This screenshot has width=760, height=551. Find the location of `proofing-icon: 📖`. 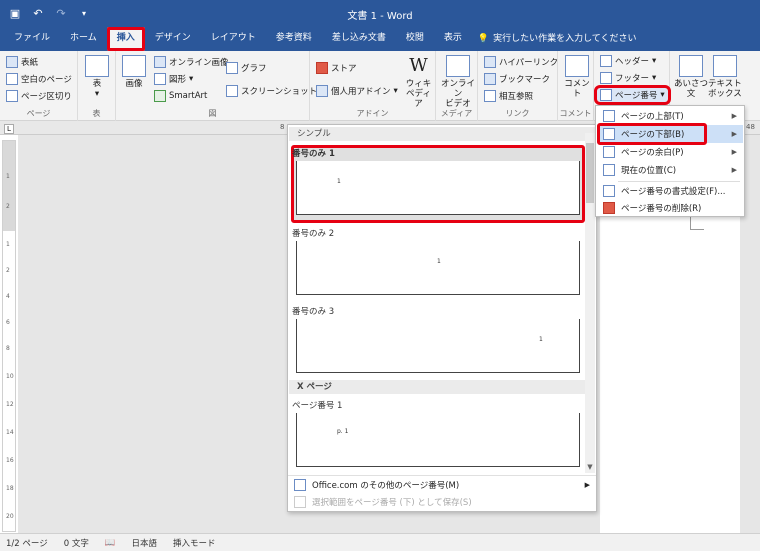

proofing-icon: 📖 is located at coordinates (110, 543).